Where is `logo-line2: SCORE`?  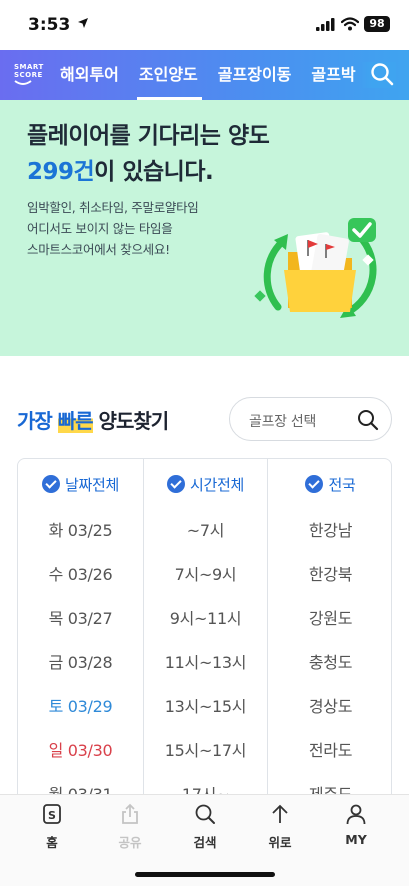 logo-line2: SCORE is located at coordinates (28, 75).